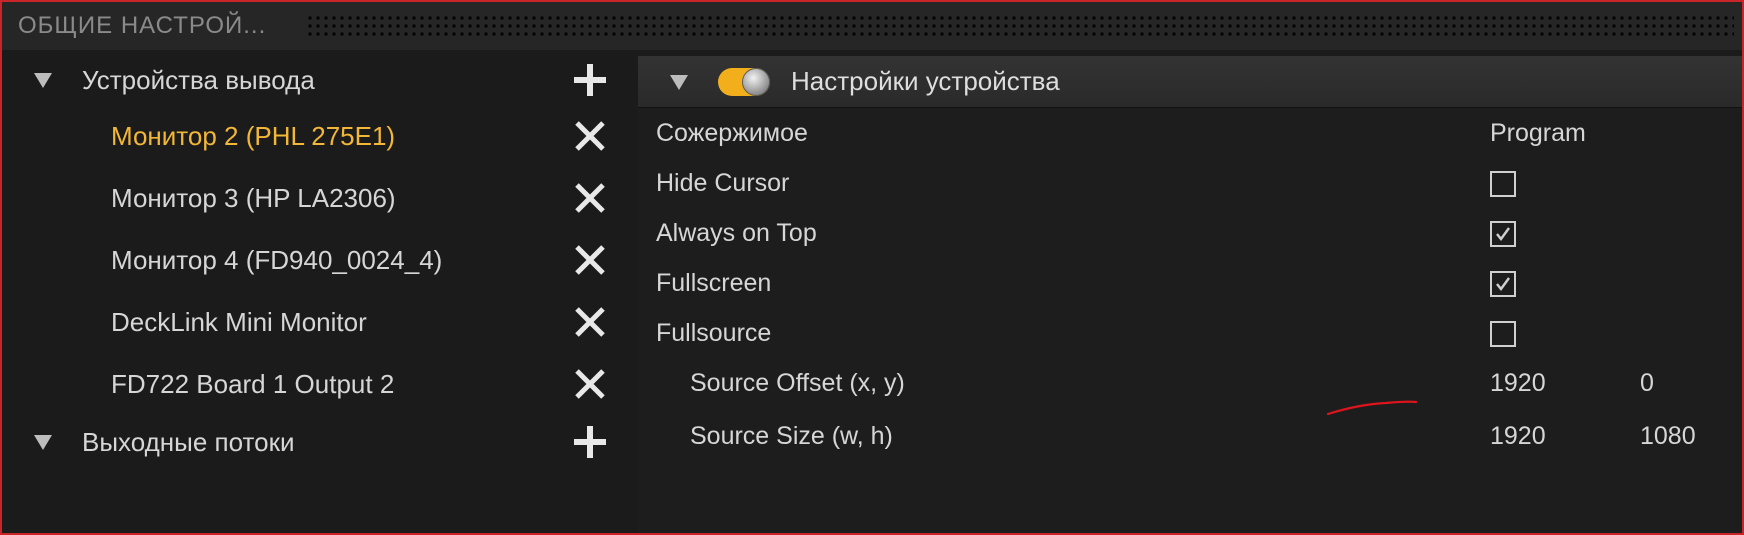 The height and width of the screenshot is (535, 1744). Describe the element at coordinates (1190, 437) in the screenshot. I see `prop-row-source-size: Source Size (w, h) 1920 1080` at that location.